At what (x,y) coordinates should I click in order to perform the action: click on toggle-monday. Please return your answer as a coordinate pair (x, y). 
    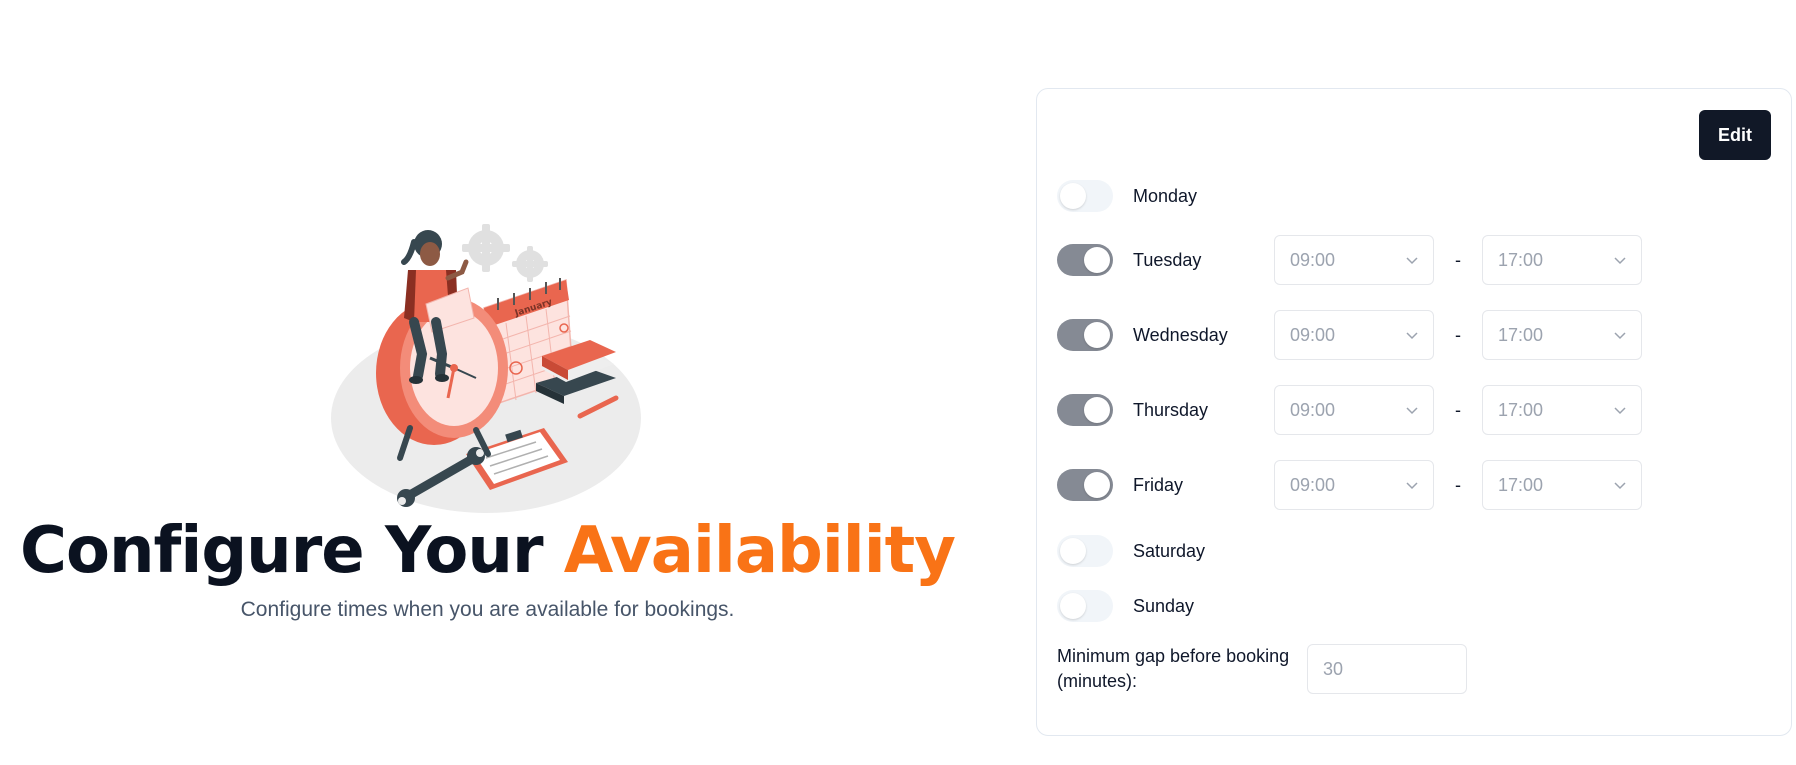
    Looking at the image, I should click on (1085, 196).